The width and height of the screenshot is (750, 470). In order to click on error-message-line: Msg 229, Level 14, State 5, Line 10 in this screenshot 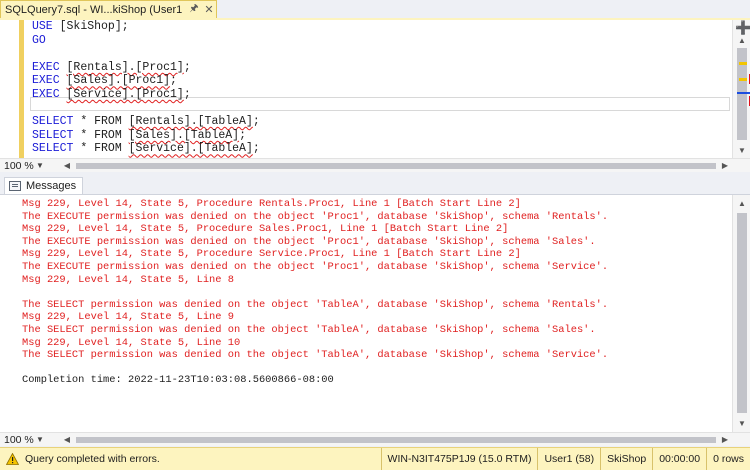, I will do `click(131, 342)`.